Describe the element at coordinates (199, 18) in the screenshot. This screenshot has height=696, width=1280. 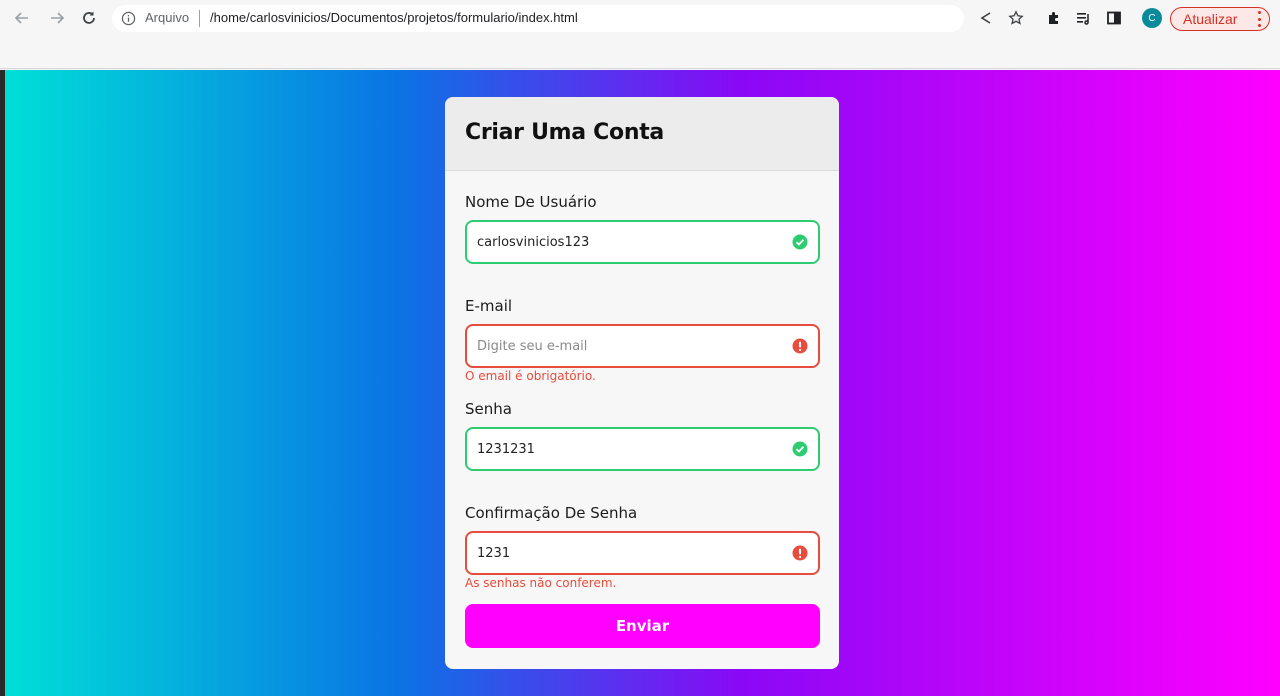
I see `address-divider` at that location.